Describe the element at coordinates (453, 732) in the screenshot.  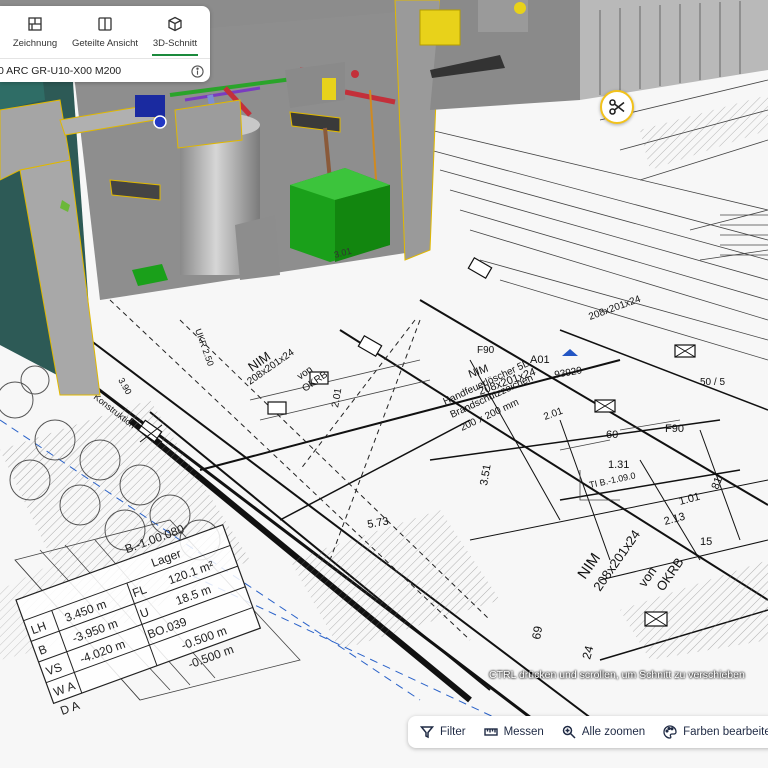
I see `filter-label: Filter` at that location.